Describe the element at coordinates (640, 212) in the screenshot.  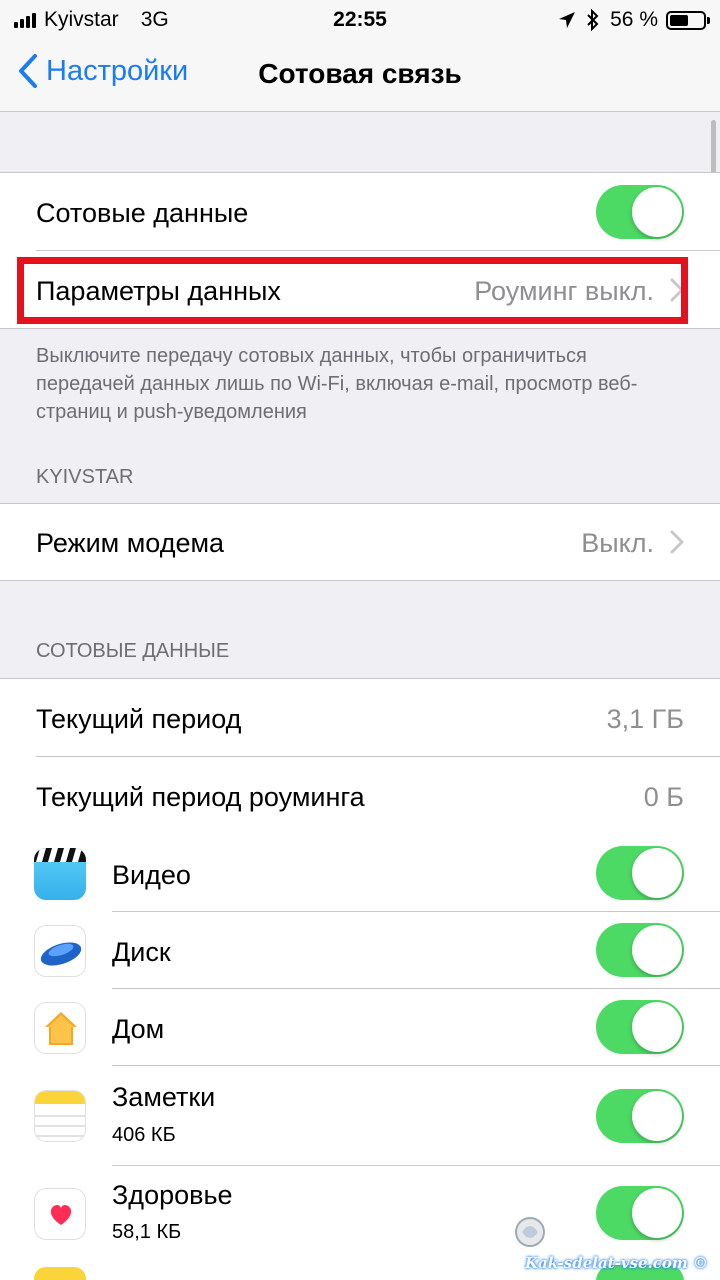
I see `cellular-data-toggle` at that location.